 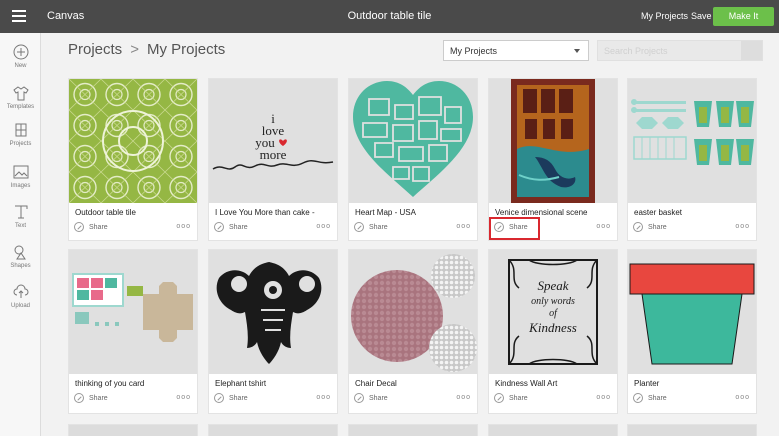 I want to click on project-thumbnail: Speak only words of Kindness, so click(x=553, y=312).